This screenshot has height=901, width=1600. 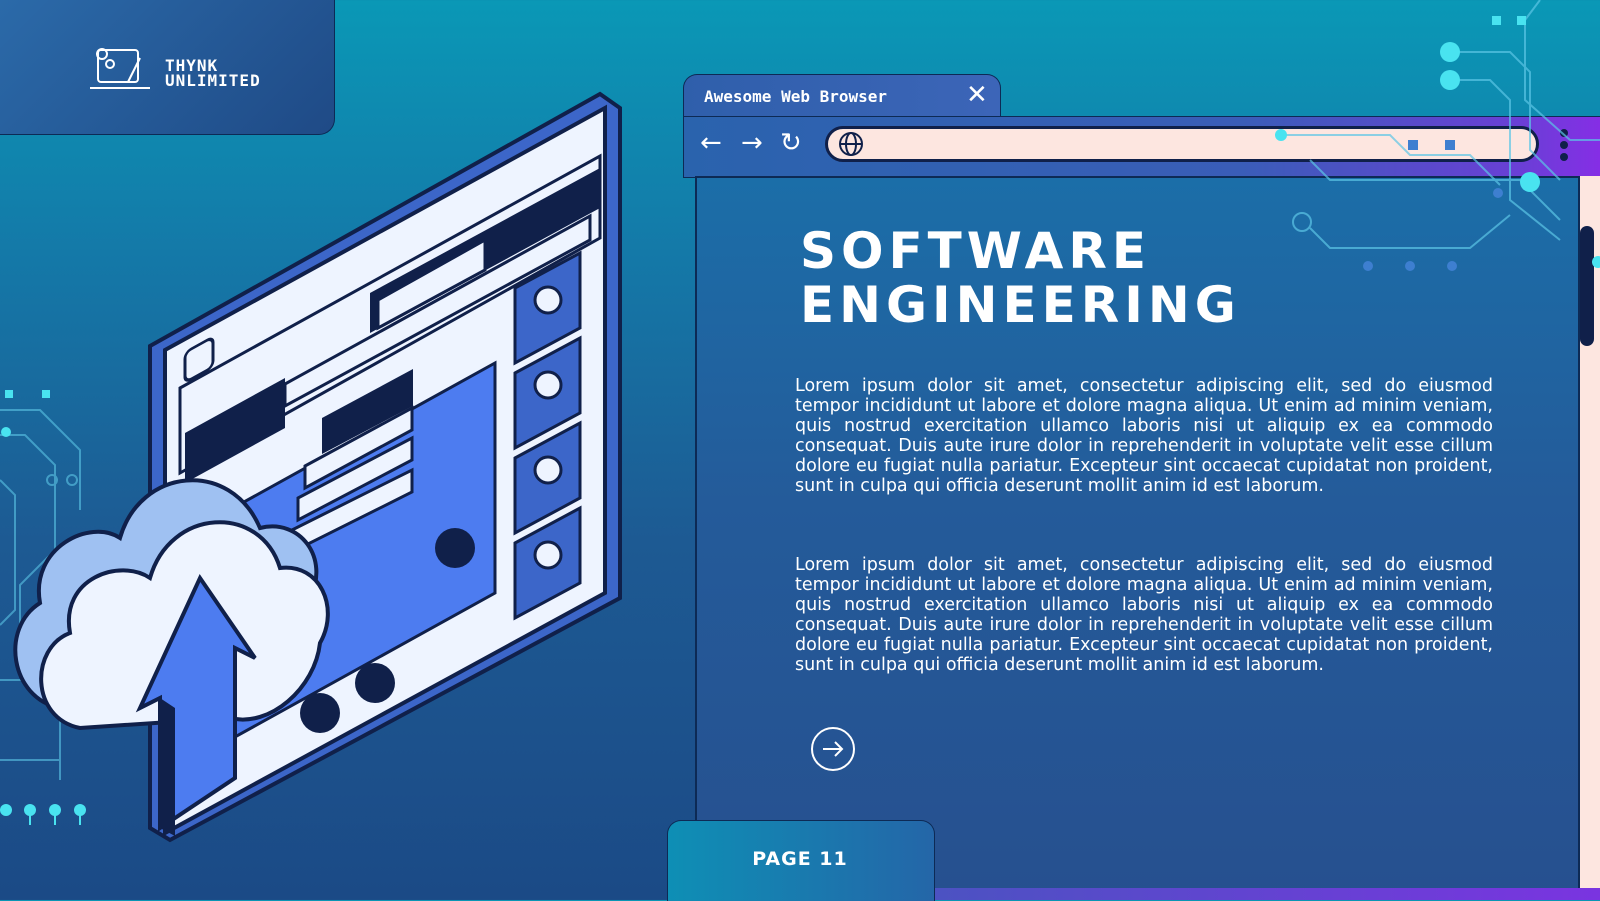 I want to click on laptop-gears-icon, so click(x=120, y=68).